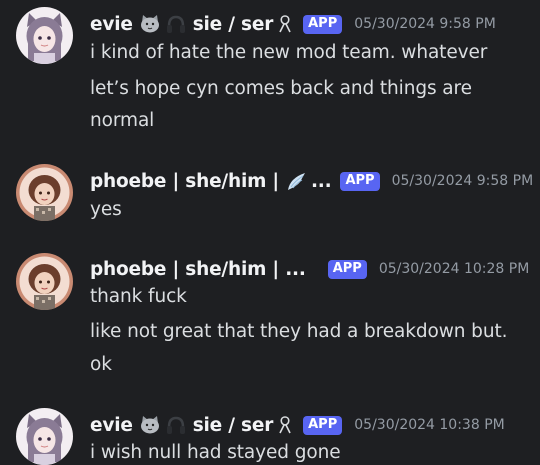 The width and height of the screenshot is (540, 465). I want to click on wing-icon, so click(296, 181).